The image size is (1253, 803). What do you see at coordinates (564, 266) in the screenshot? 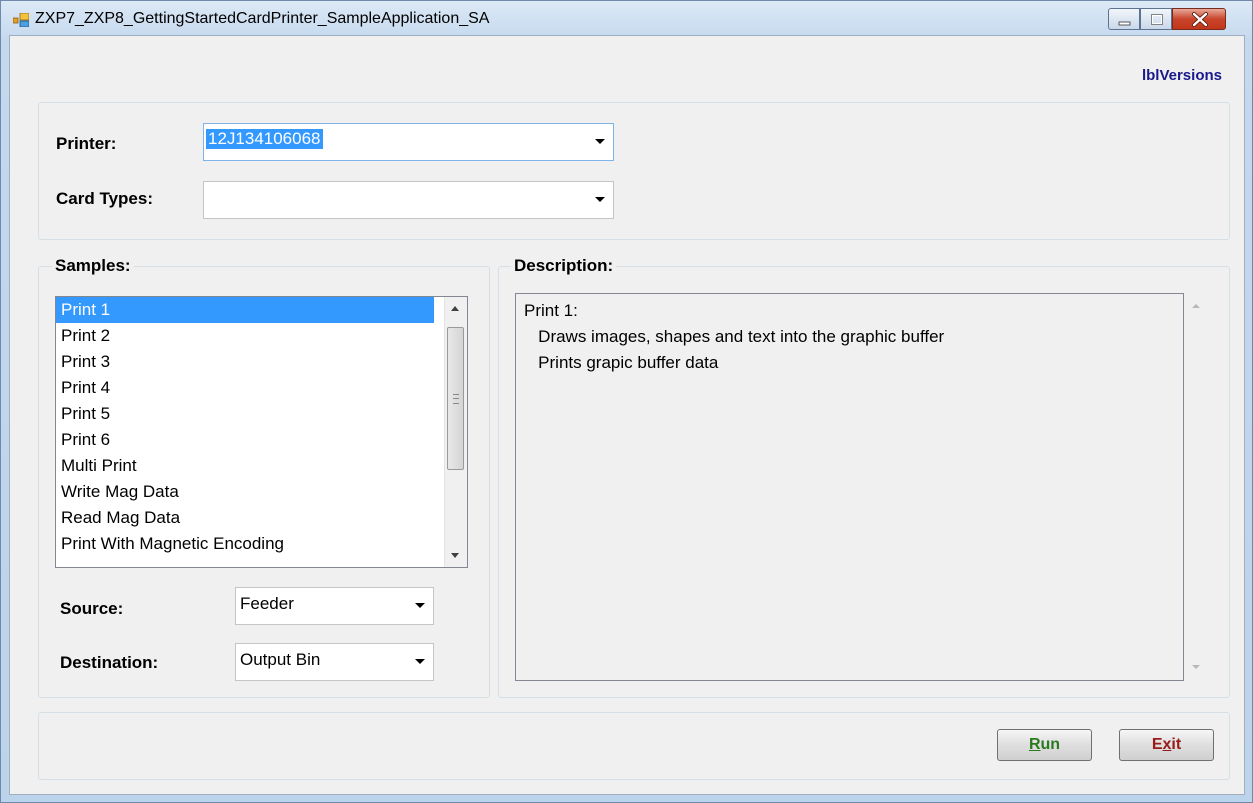
I see `description-title: Description:` at bounding box center [564, 266].